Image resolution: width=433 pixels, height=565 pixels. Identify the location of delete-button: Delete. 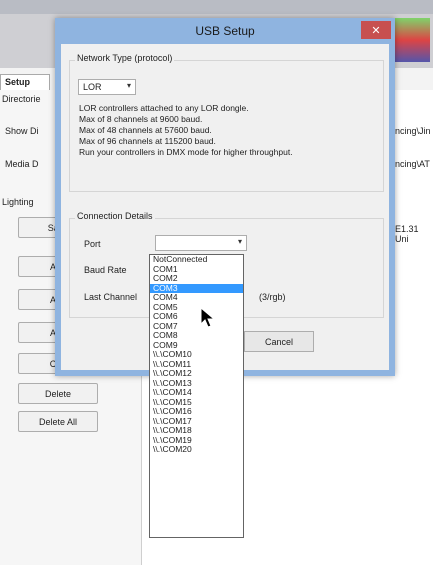
(58, 393).